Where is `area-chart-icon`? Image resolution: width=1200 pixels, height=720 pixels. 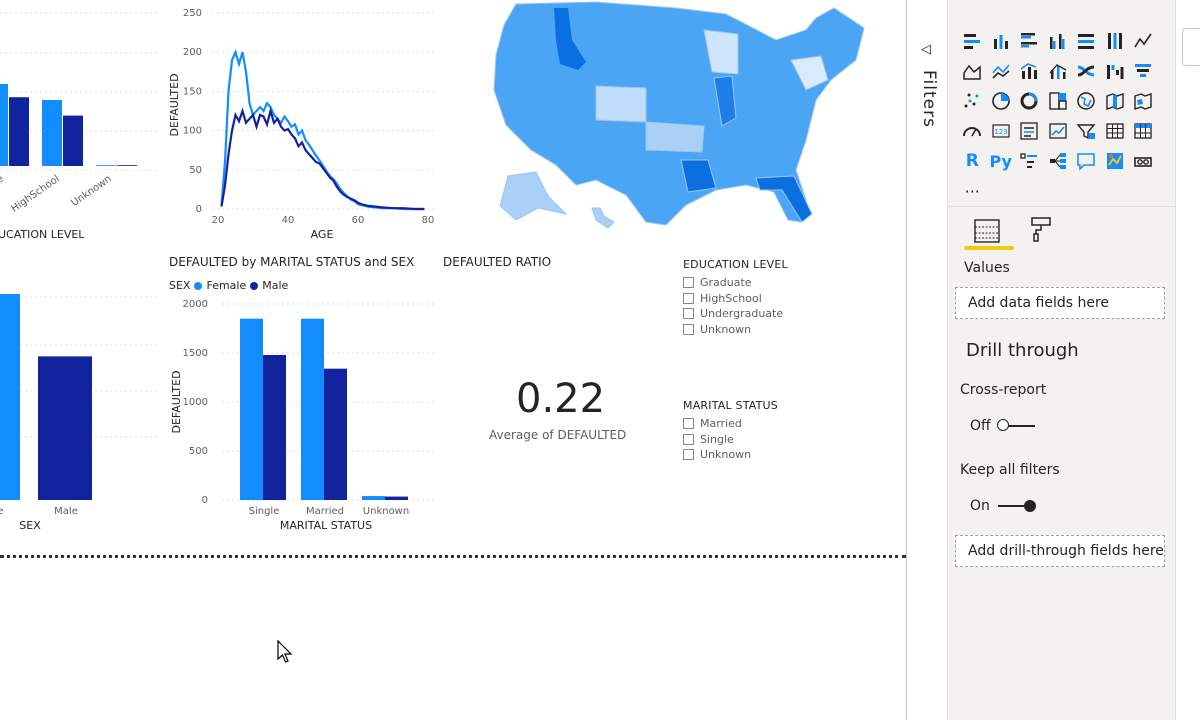 area-chart-icon is located at coordinates (972, 71).